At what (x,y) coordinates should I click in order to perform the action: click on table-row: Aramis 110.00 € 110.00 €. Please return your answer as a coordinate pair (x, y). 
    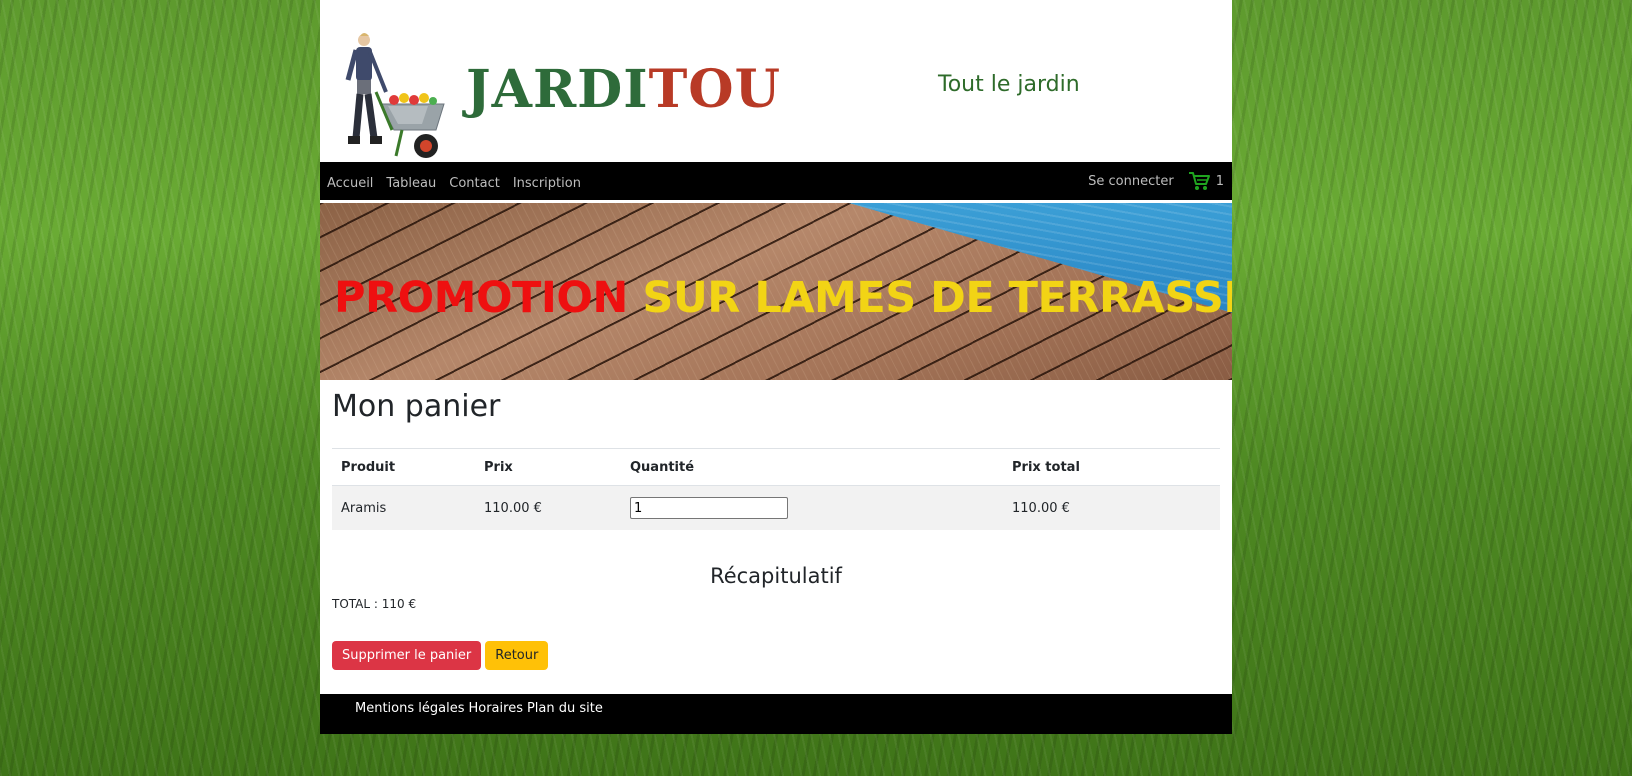
    Looking at the image, I should click on (776, 507).